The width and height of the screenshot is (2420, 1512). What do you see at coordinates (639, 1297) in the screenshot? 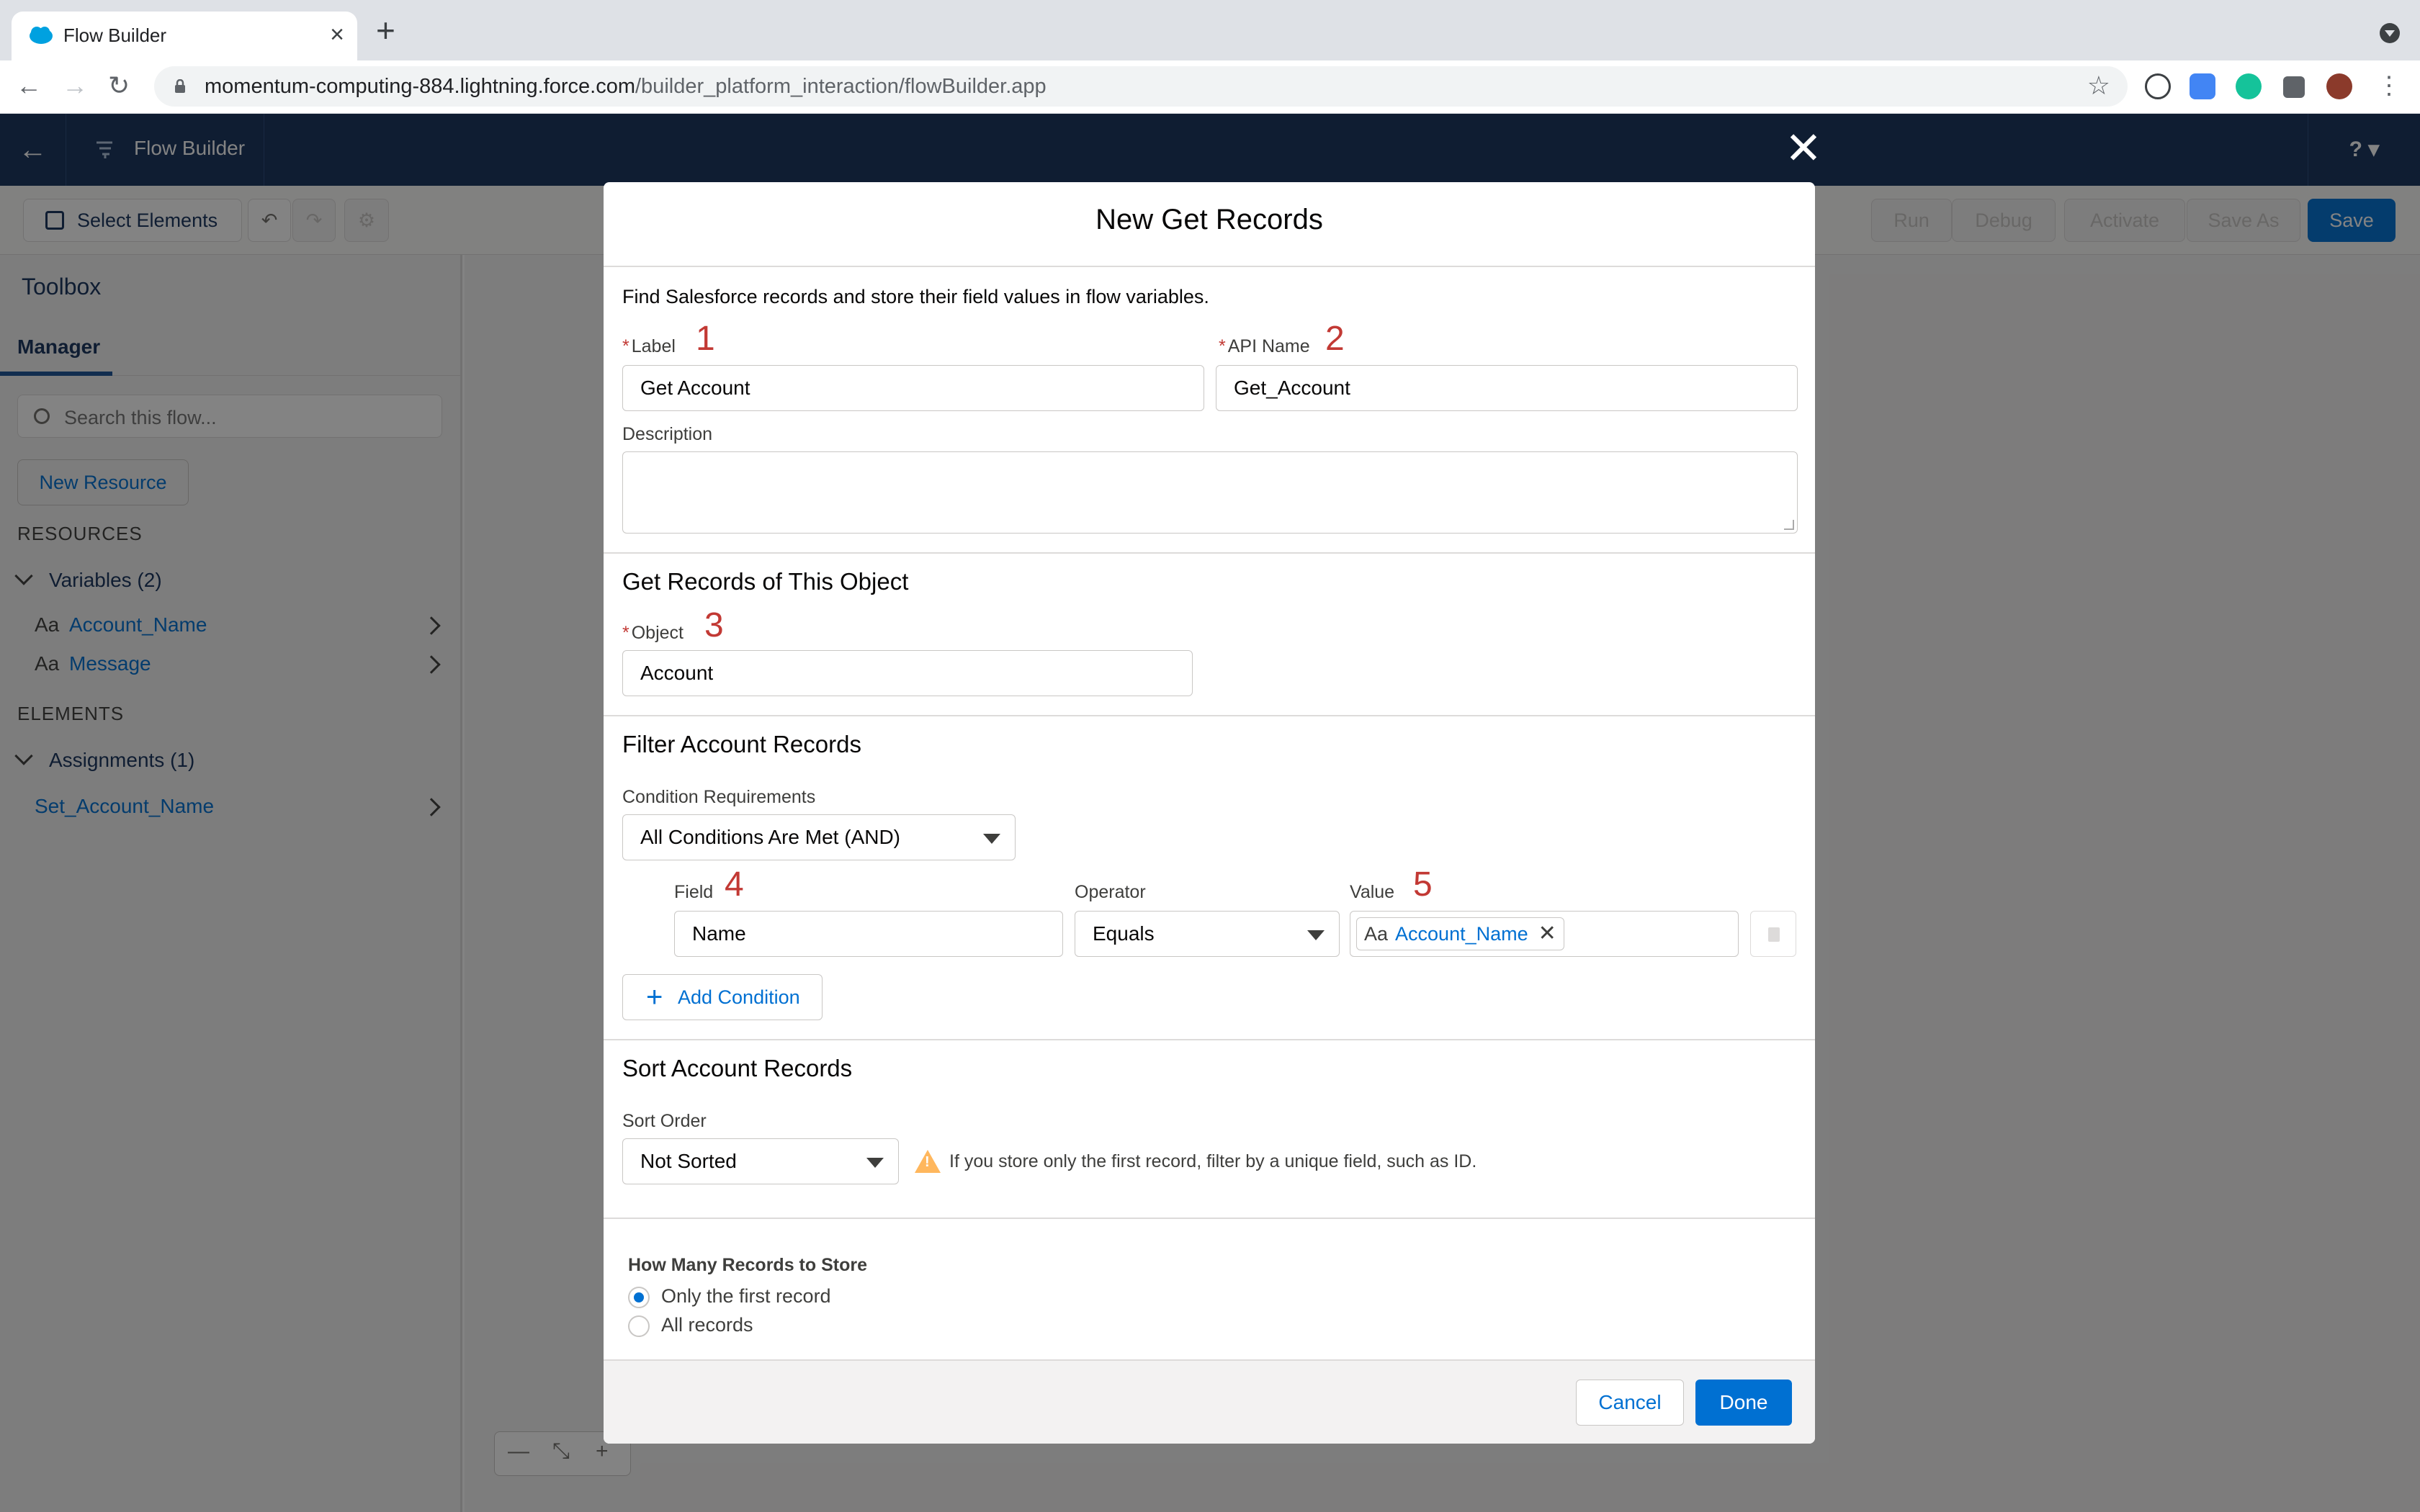
I see `radio-only-first-record` at bounding box center [639, 1297].